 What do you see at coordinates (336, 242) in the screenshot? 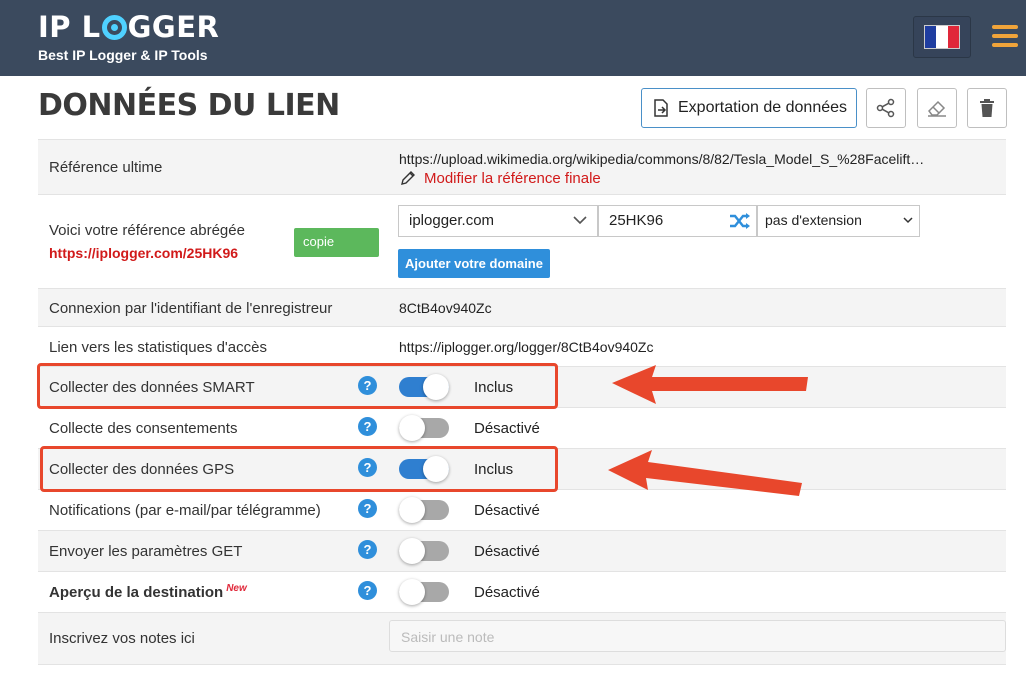
I see `copy-button: copie` at bounding box center [336, 242].